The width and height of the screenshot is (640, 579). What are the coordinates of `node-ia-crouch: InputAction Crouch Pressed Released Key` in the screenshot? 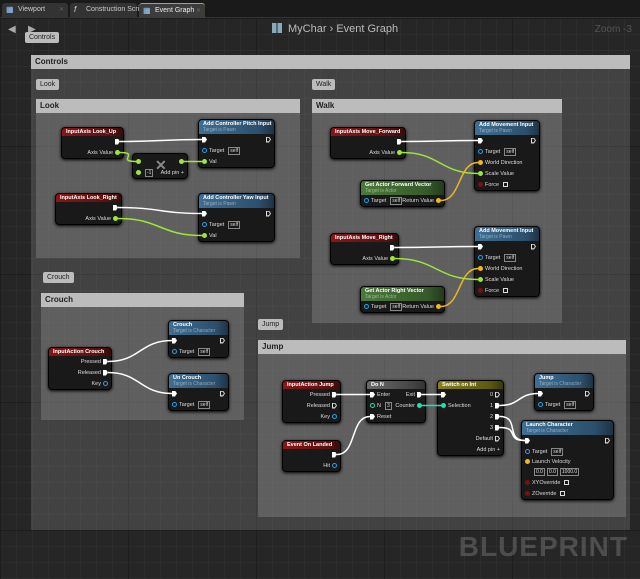 It's located at (80, 368).